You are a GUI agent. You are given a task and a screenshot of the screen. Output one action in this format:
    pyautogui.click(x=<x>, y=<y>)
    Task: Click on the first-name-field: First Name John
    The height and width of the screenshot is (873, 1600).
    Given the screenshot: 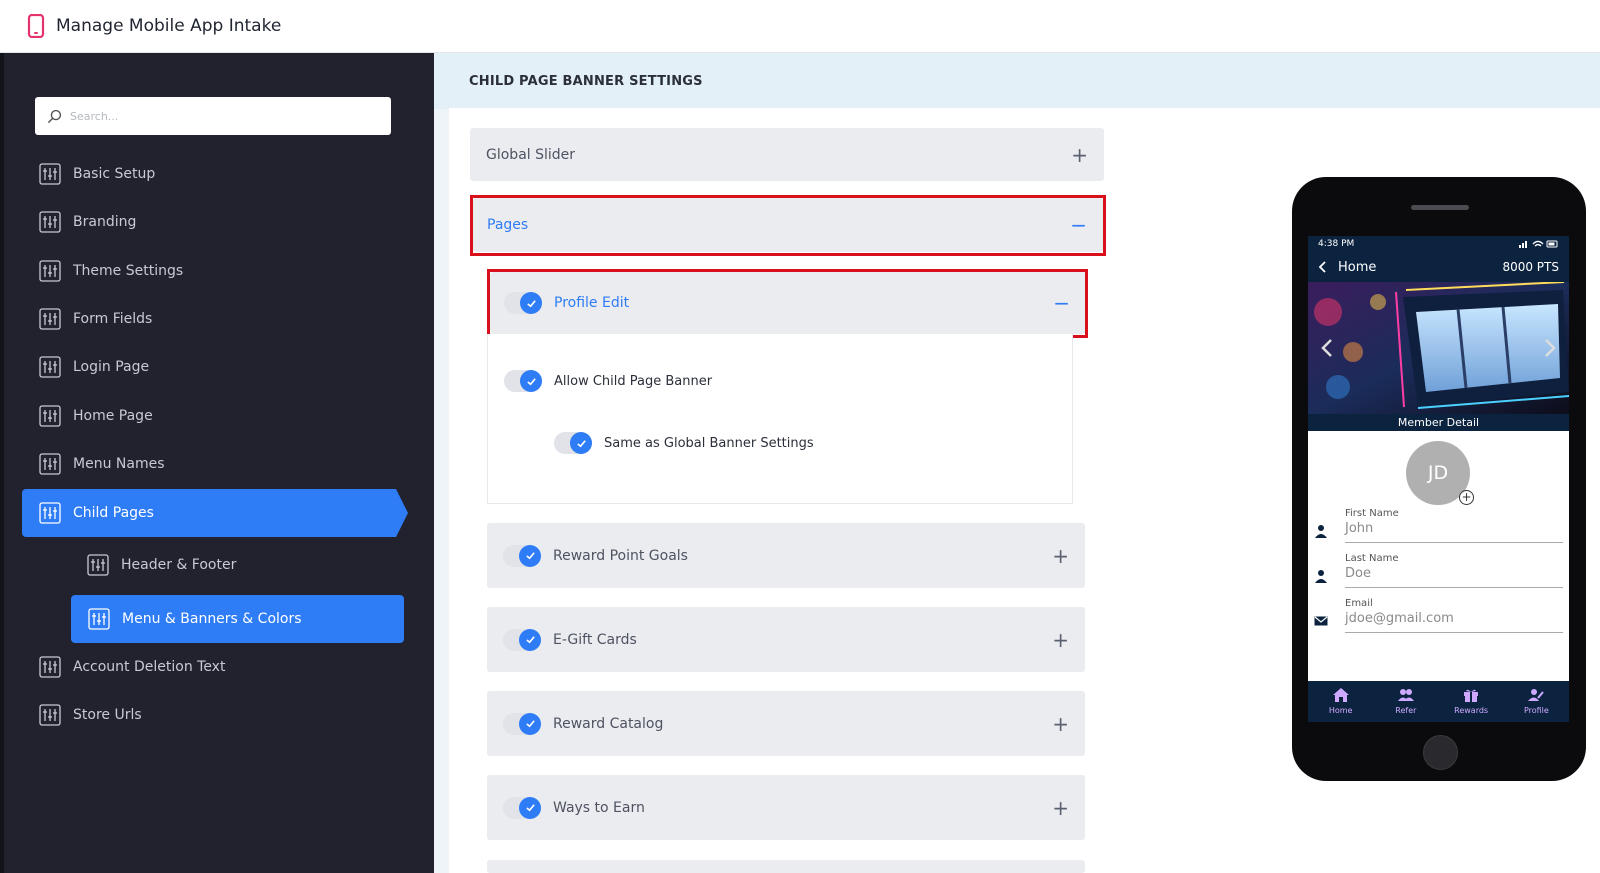 What is the action you would take?
    pyautogui.click(x=1438, y=526)
    